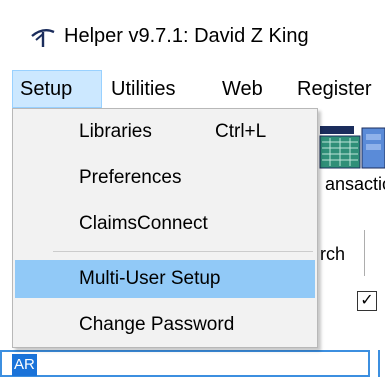 This screenshot has height=377, width=385. What do you see at coordinates (115, 131) in the screenshot?
I see `menu-item-label: Libraries` at bounding box center [115, 131].